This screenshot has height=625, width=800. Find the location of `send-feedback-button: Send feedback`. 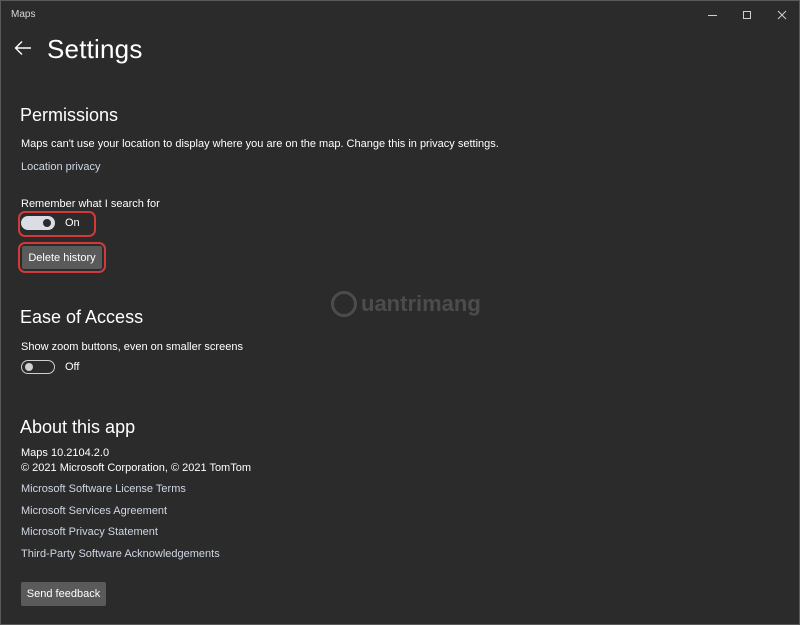

send-feedback-button: Send feedback is located at coordinates (63, 594).